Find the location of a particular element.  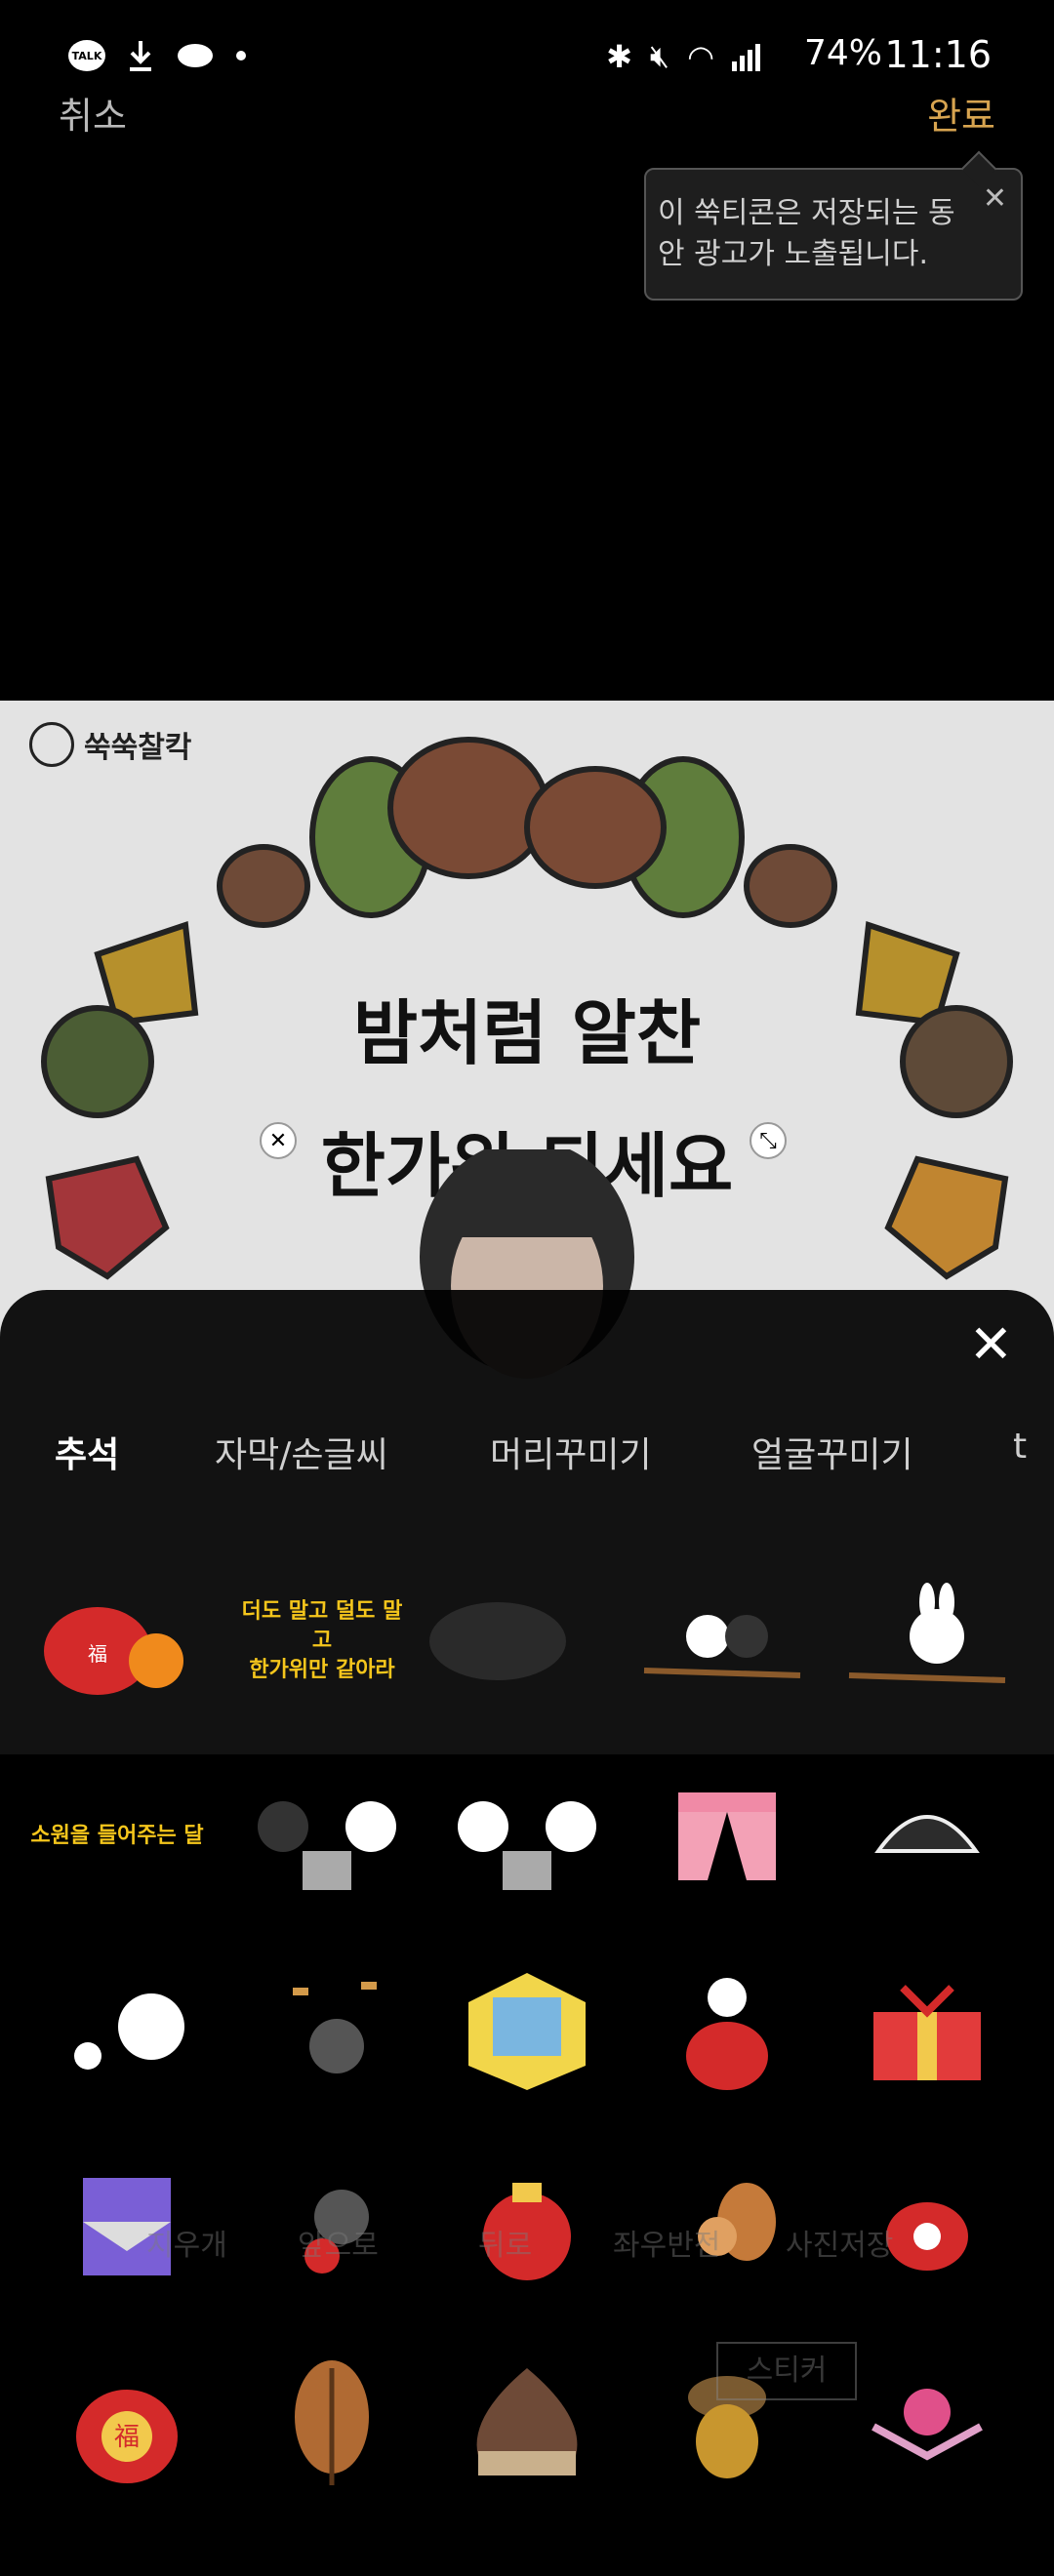

sticker-tab-button: 스티커 is located at coordinates (786, 2371).